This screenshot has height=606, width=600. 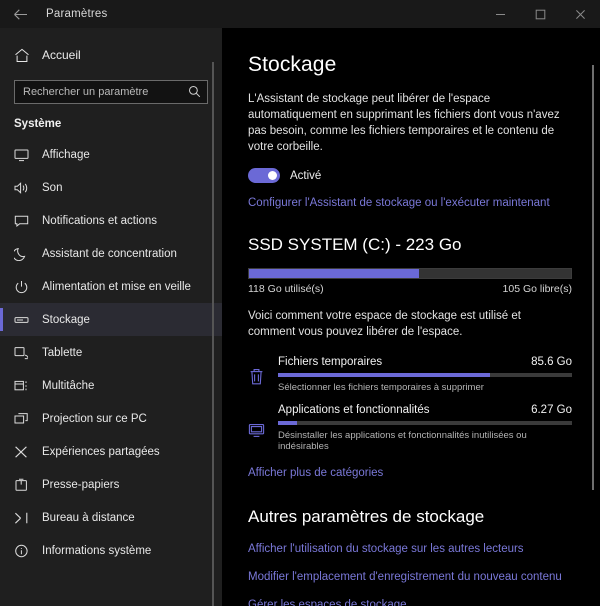 What do you see at coordinates (500, 14) in the screenshot?
I see `minimize-button` at bounding box center [500, 14].